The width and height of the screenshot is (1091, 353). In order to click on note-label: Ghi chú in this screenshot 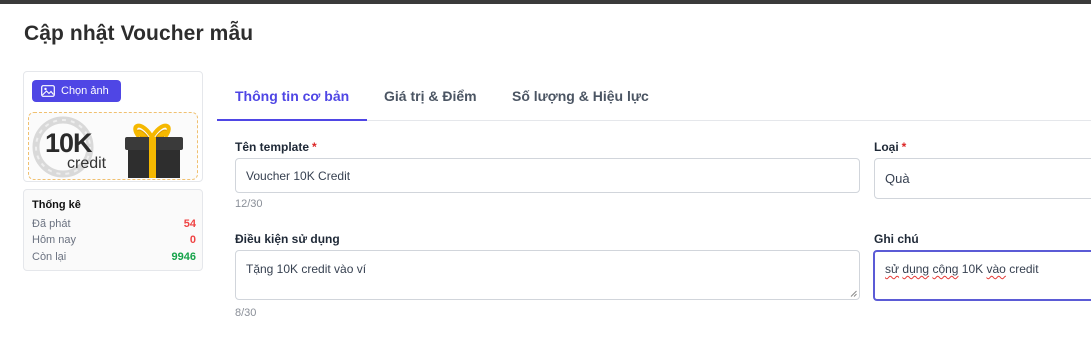, I will do `click(896, 239)`.